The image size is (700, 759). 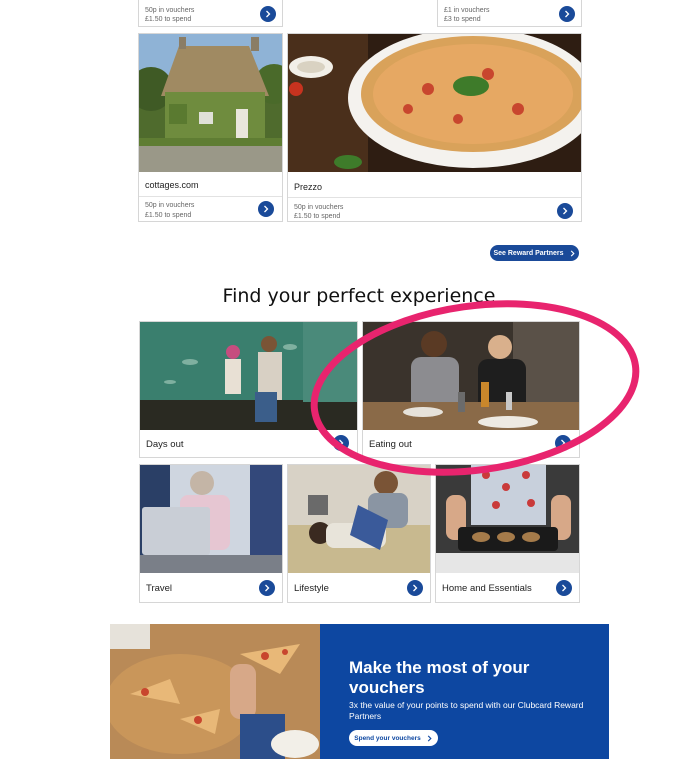 What do you see at coordinates (311, 588) in the screenshot?
I see `experience-label: Lifestyle` at bounding box center [311, 588].